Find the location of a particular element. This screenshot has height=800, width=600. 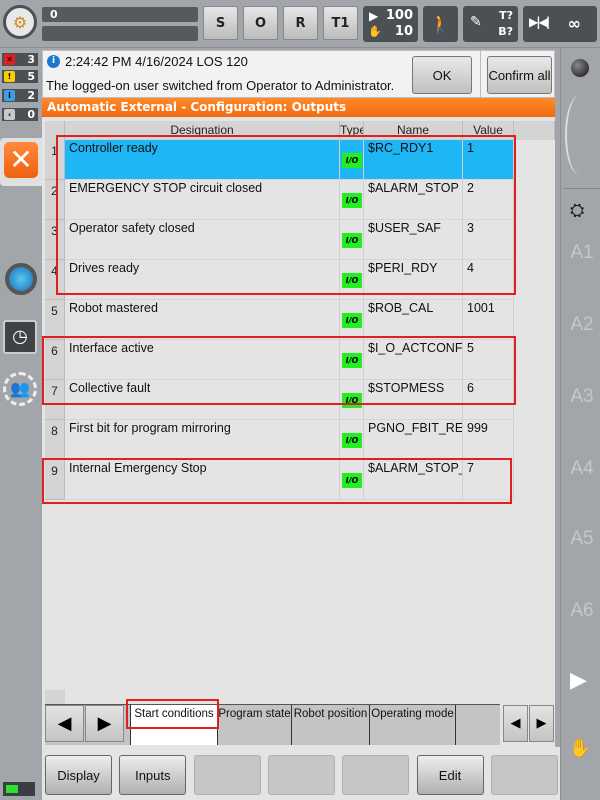

warning-count: ! 5 is located at coordinates (20, 76).